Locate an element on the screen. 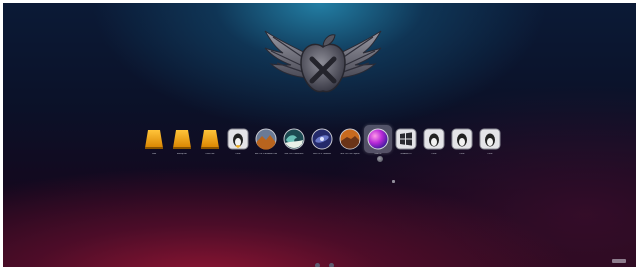  boot-item-backup-hd: Backup HD is located at coordinates (182, 141).